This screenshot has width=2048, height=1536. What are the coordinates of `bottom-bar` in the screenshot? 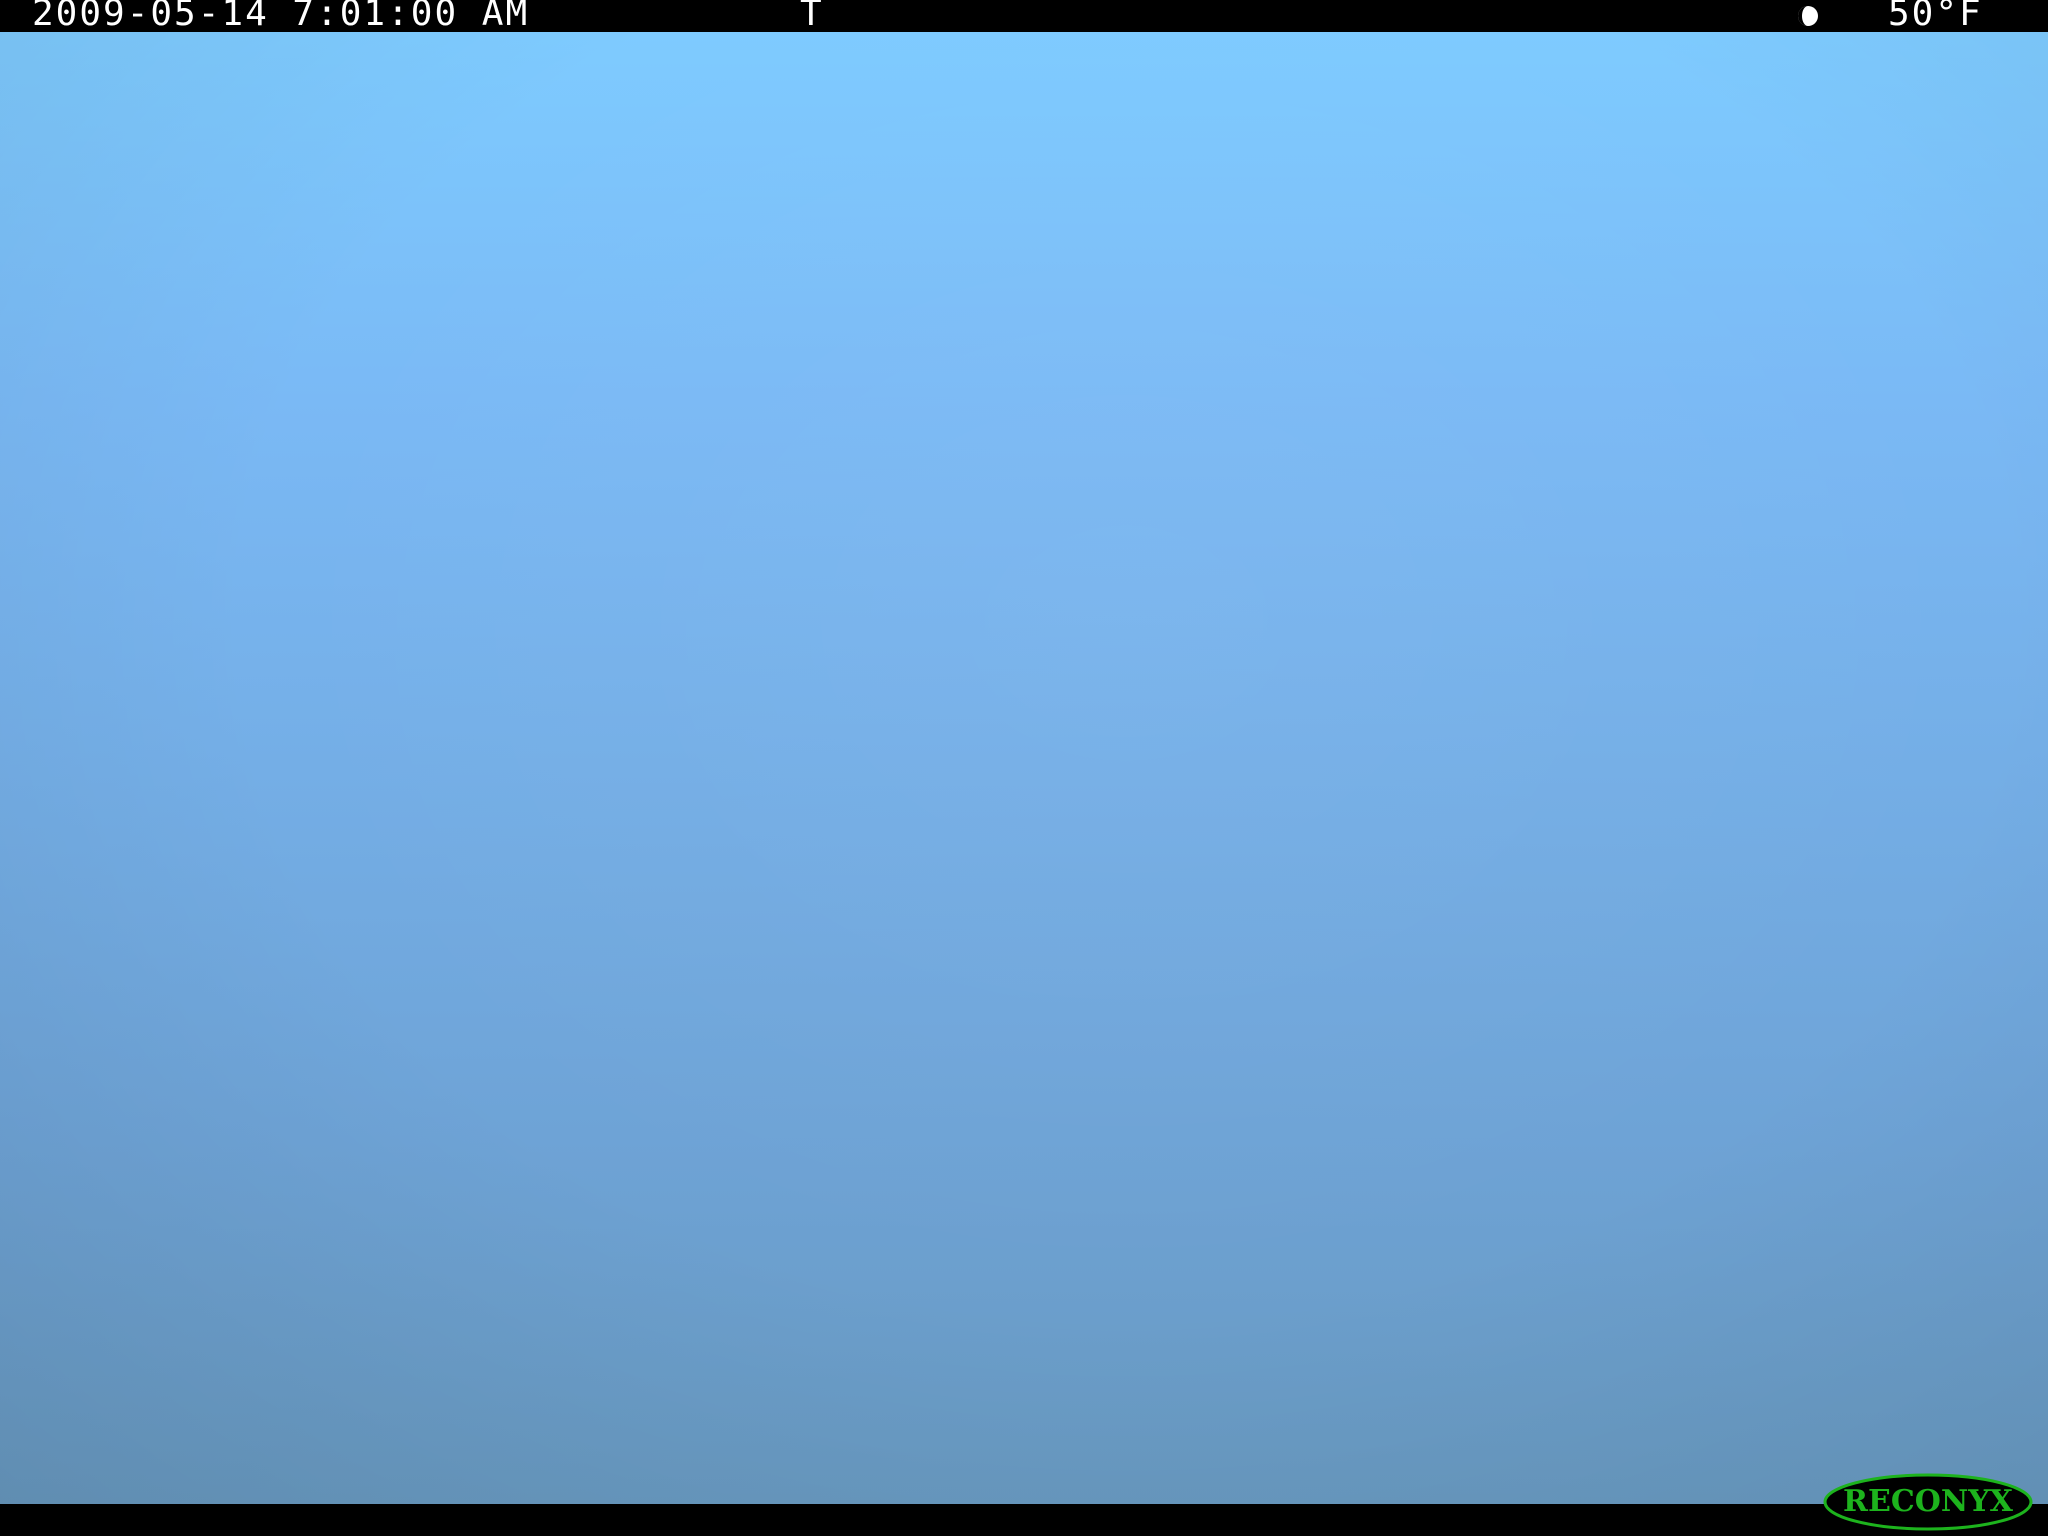 It's located at (1024, 1520).